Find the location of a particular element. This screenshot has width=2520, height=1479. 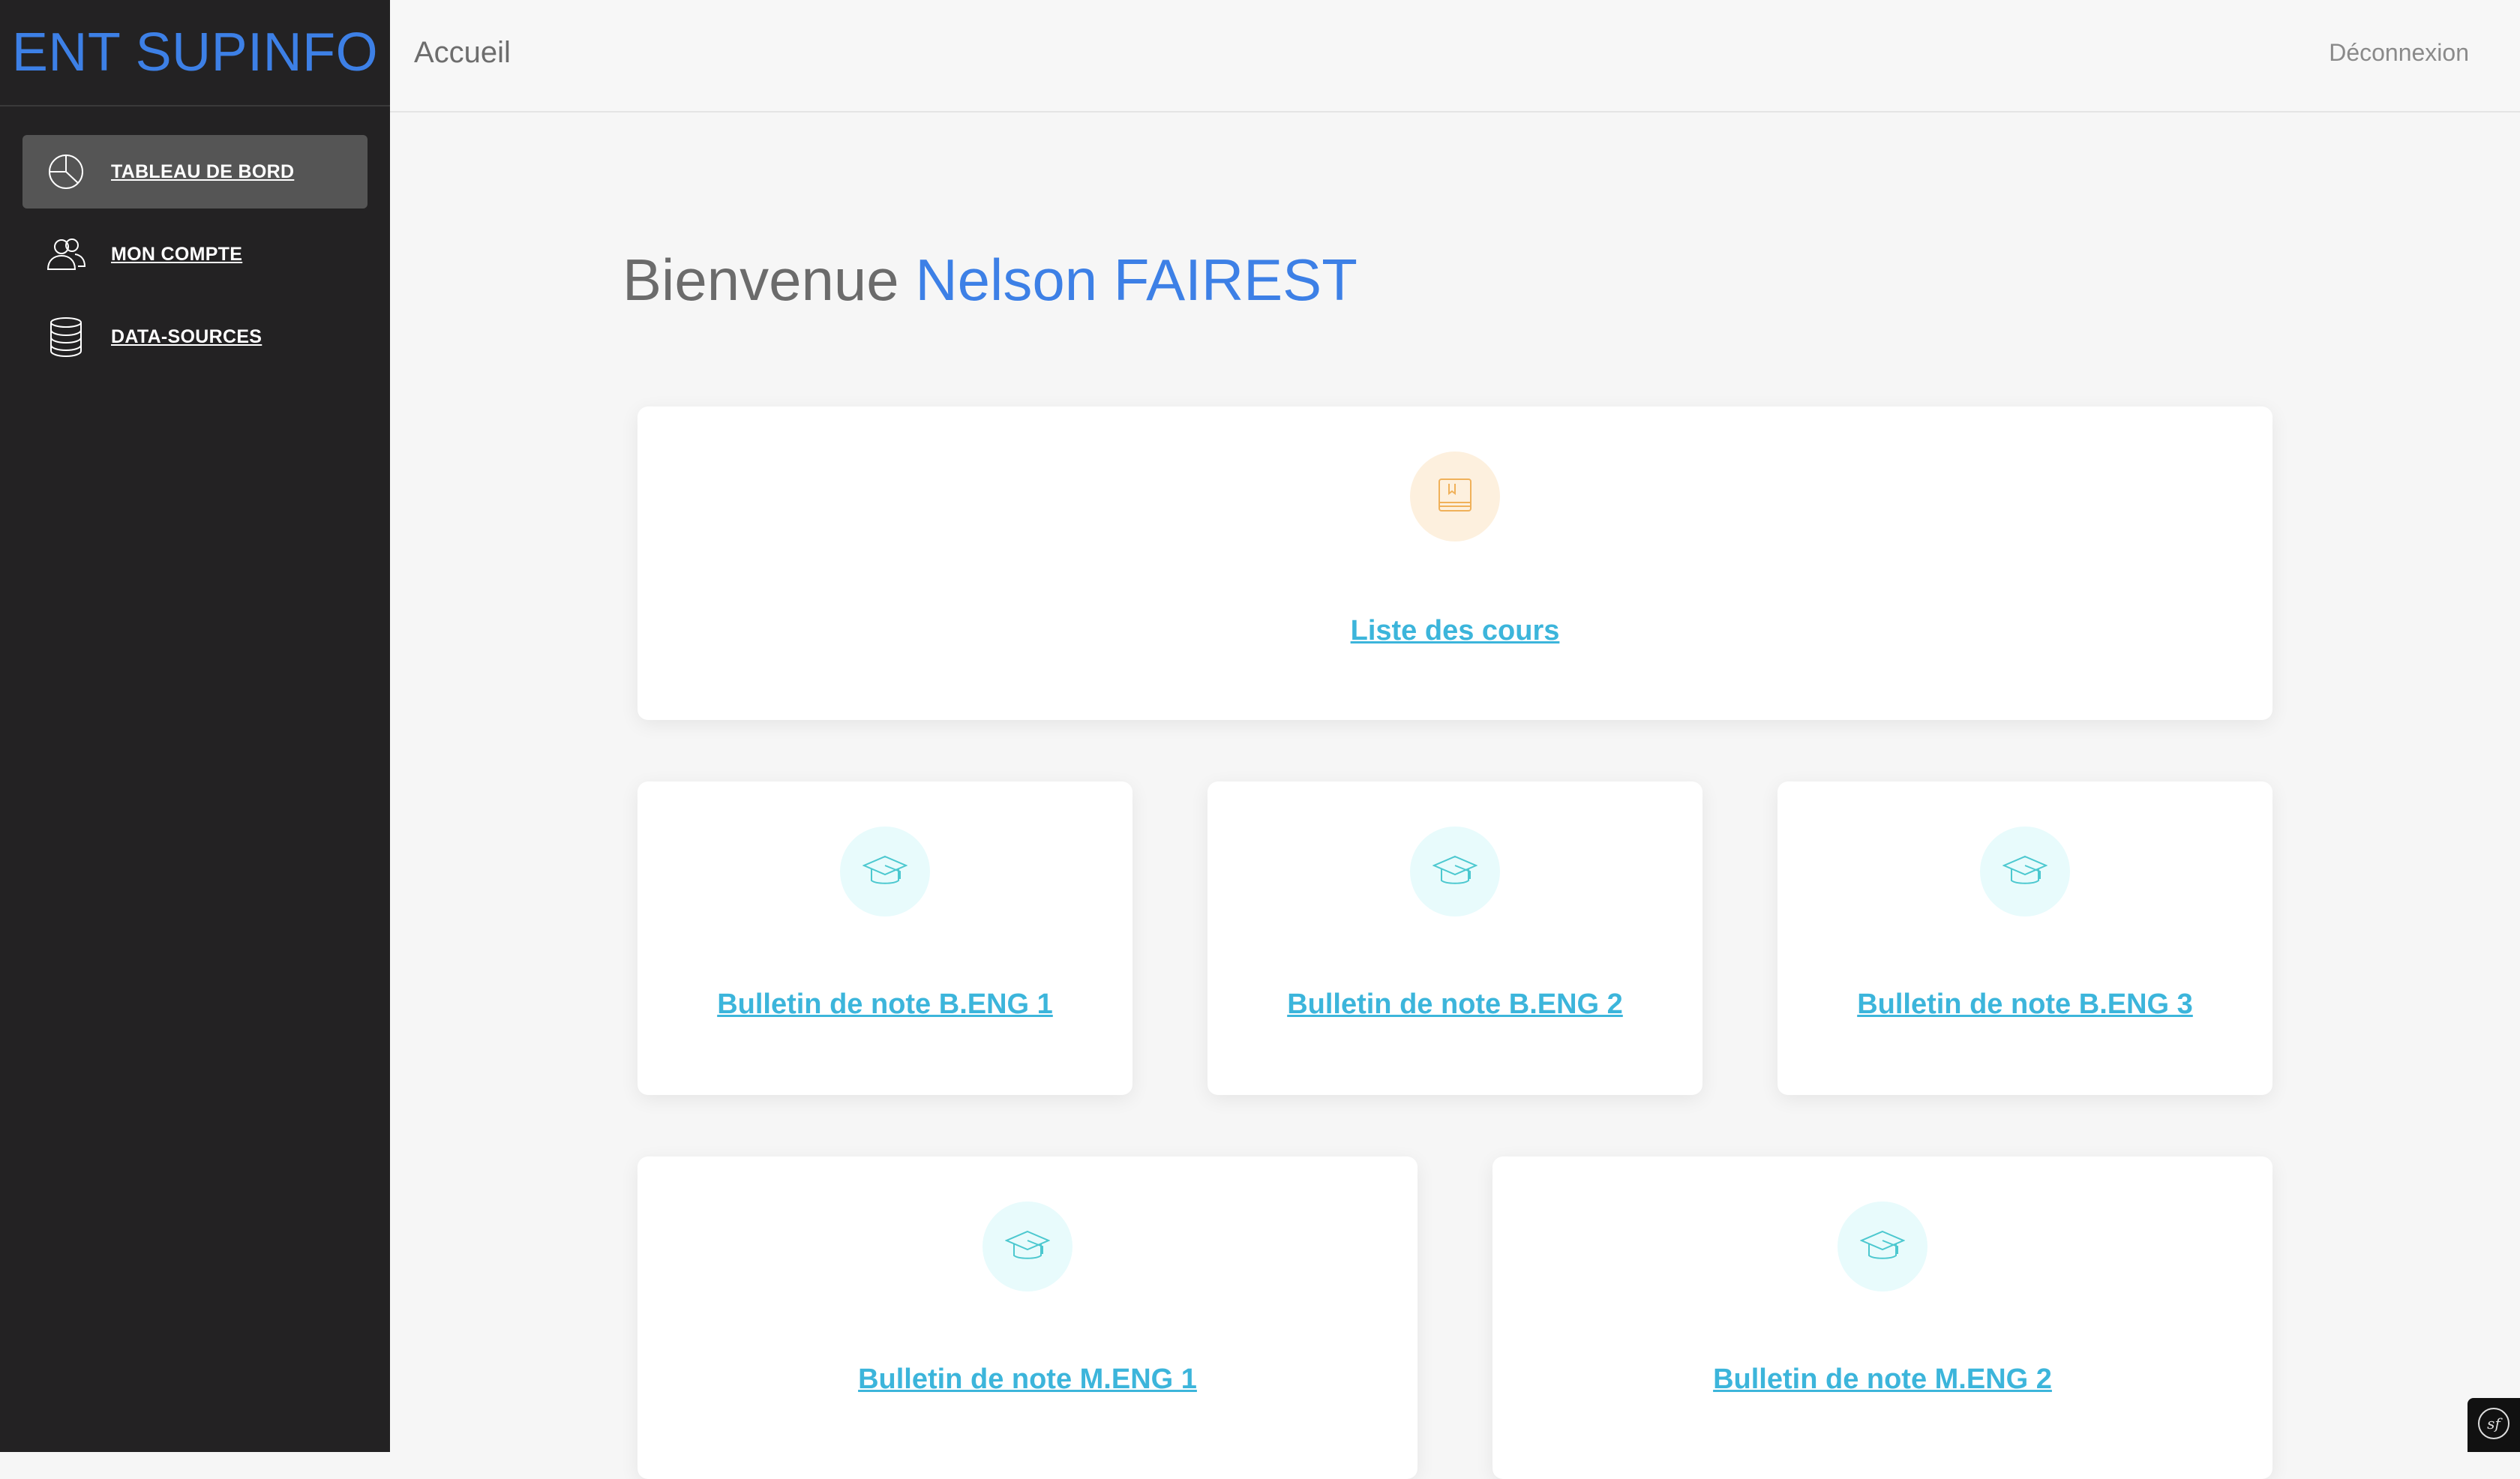

svg-text: sf is located at coordinates (2495, 1423).